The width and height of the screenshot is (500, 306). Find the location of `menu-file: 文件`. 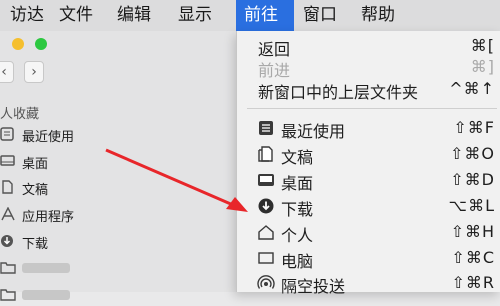

menu-file: 文件 is located at coordinates (76, 15).